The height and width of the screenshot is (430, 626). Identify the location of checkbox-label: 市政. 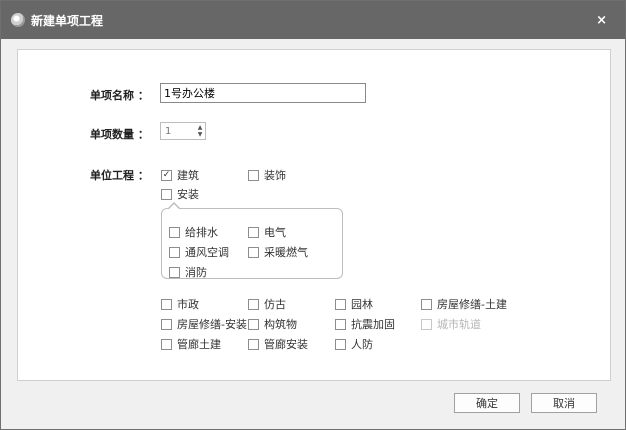
(188, 304).